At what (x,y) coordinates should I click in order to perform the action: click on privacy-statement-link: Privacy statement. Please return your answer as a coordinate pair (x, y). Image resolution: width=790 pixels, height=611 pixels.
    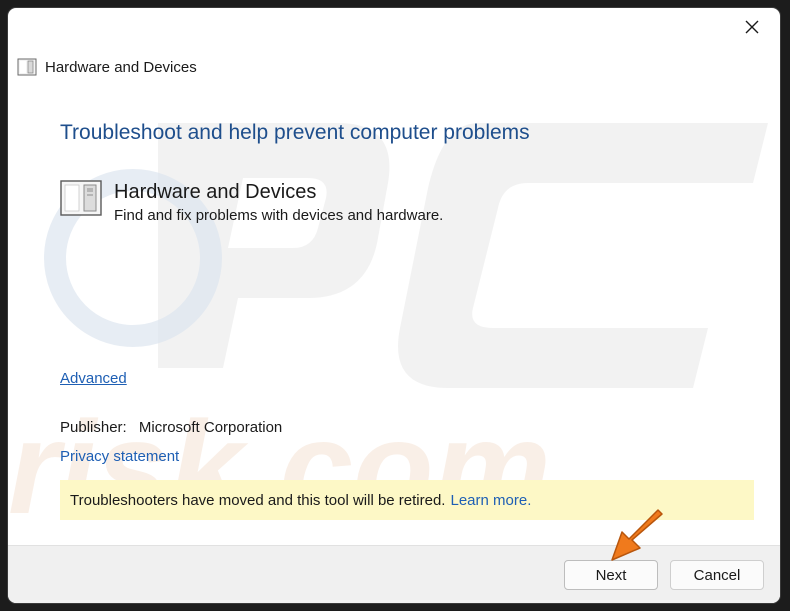
    Looking at the image, I should click on (119, 456).